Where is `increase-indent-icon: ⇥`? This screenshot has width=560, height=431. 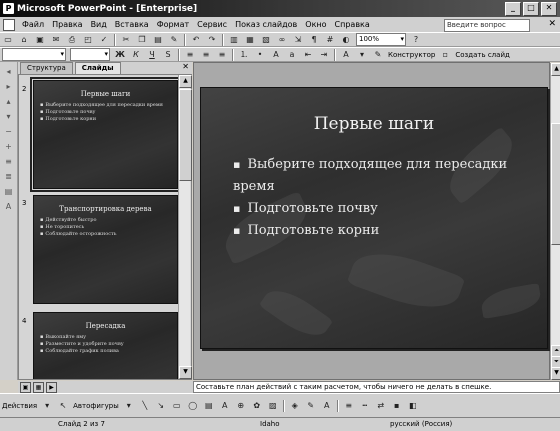 increase-indent-icon: ⇥ is located at coordinates (324, 54).